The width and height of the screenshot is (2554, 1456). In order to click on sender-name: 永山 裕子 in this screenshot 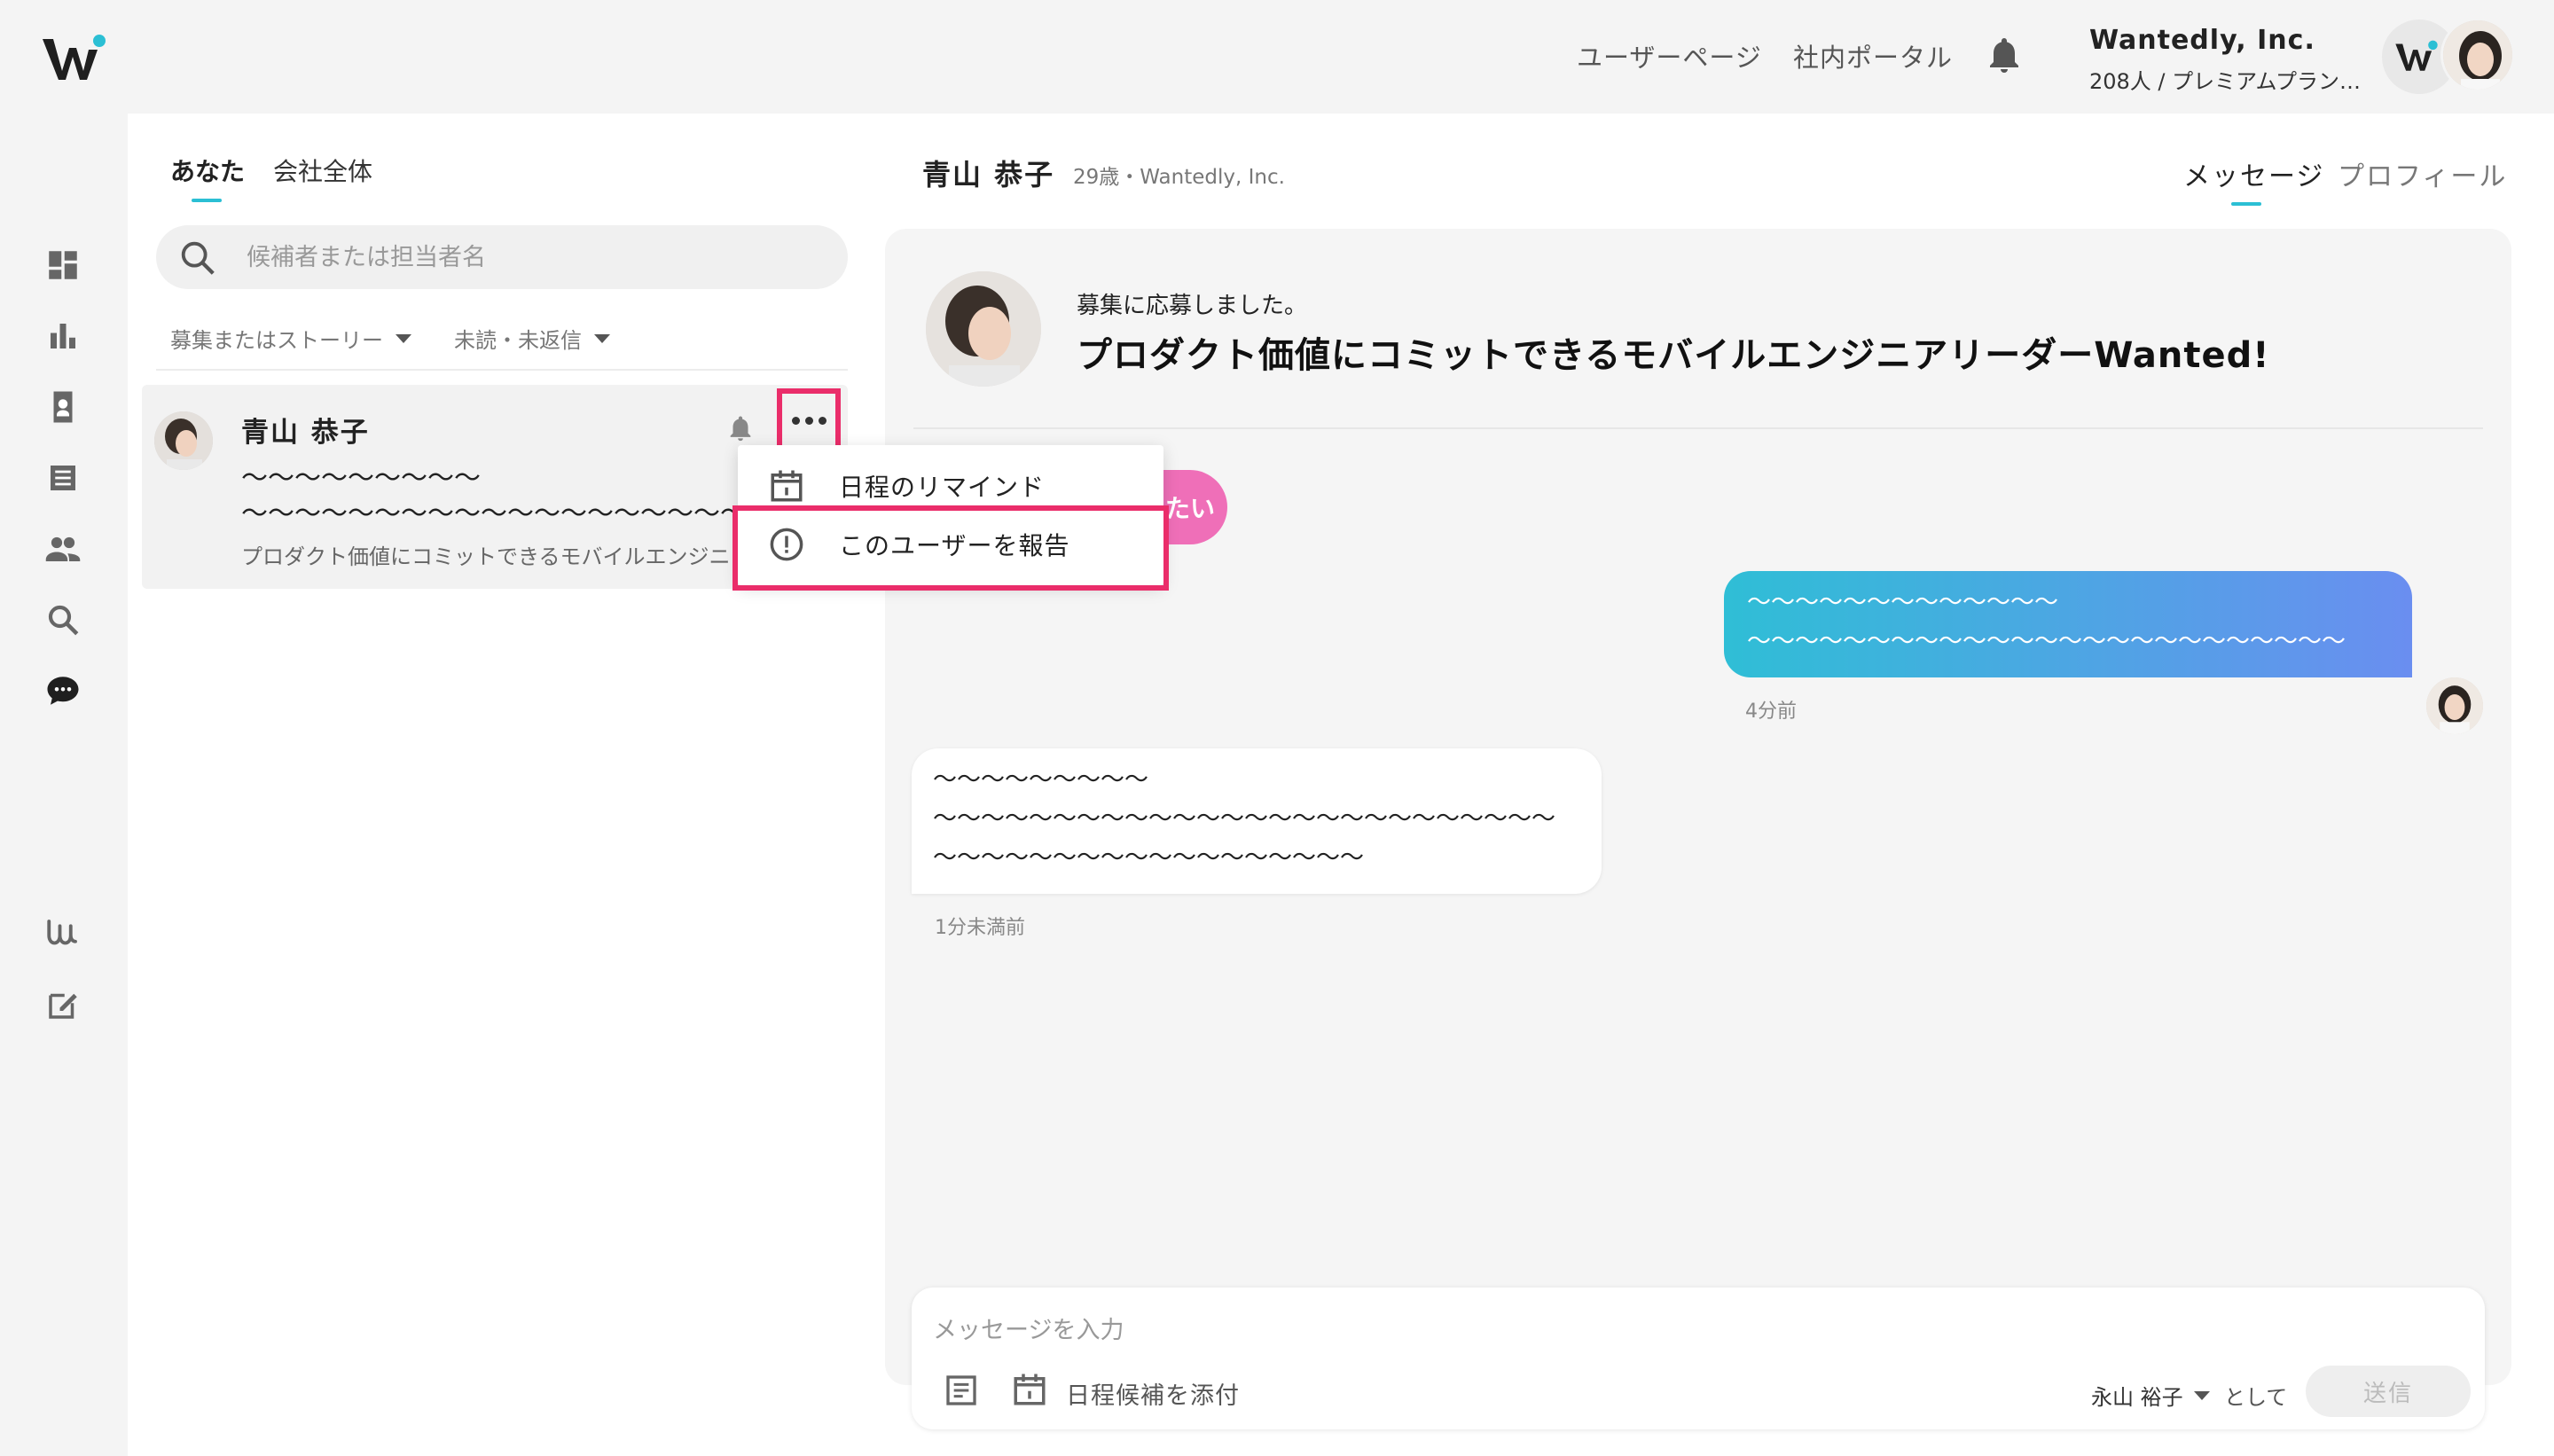, I will do `click(2137, 1397)`.